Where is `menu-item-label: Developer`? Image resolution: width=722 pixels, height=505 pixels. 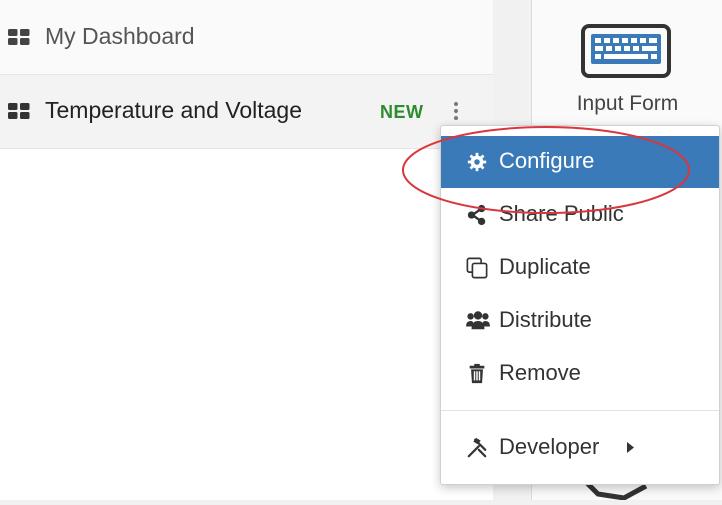 menu-item-label: Developer is located at coordinates (549, 446).